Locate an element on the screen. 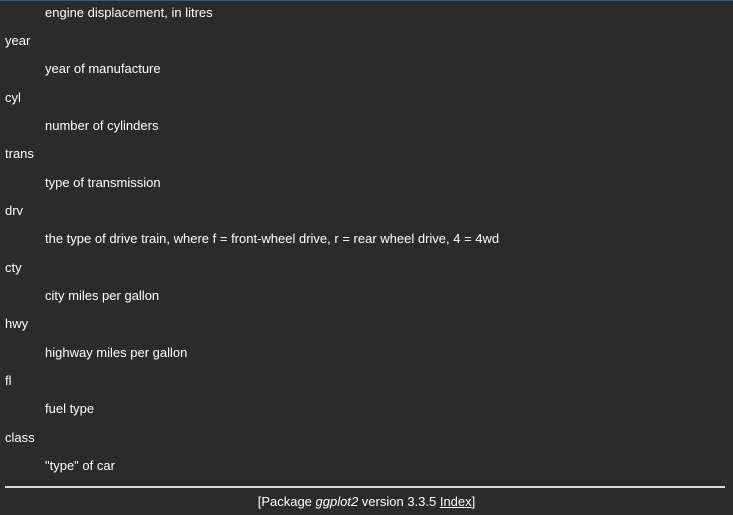 The image size is (733, 515). term-drv: drv is located at coordinates (14, 210).